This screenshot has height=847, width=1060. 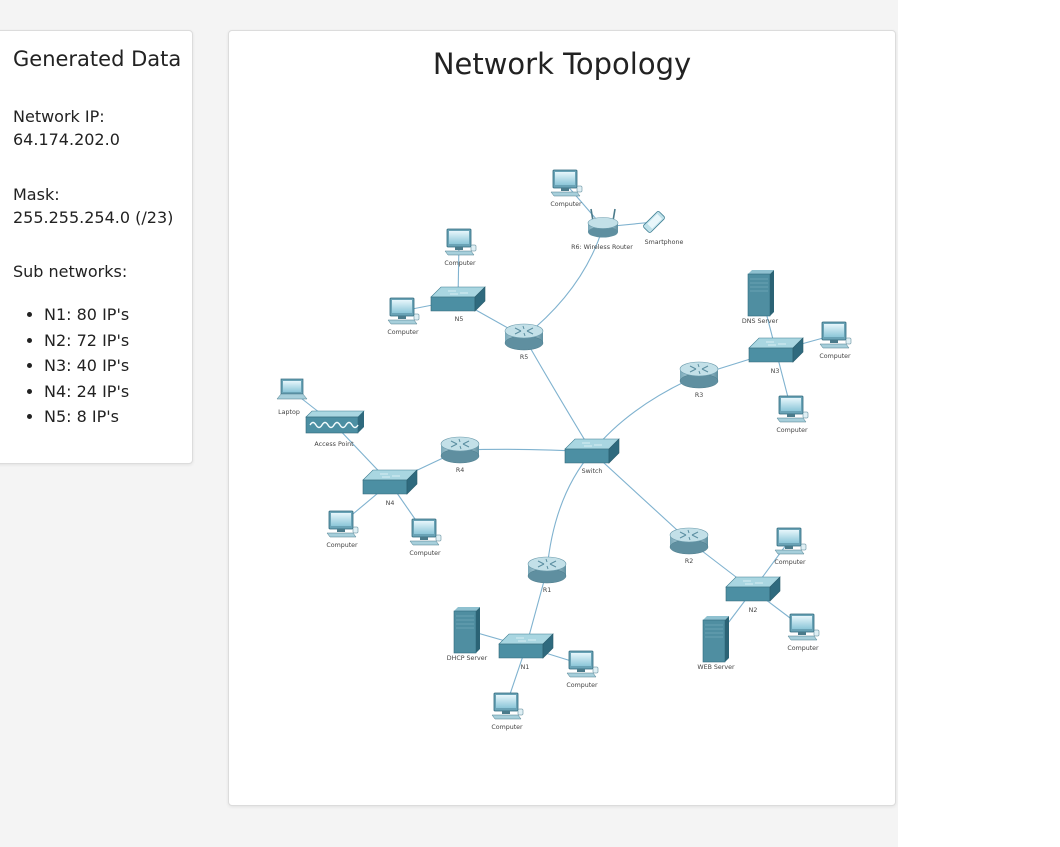 What do you see at coordinates (289, 412) in the screenshot?
I see `node-label: Laptop` at bounding box center [289, 412].